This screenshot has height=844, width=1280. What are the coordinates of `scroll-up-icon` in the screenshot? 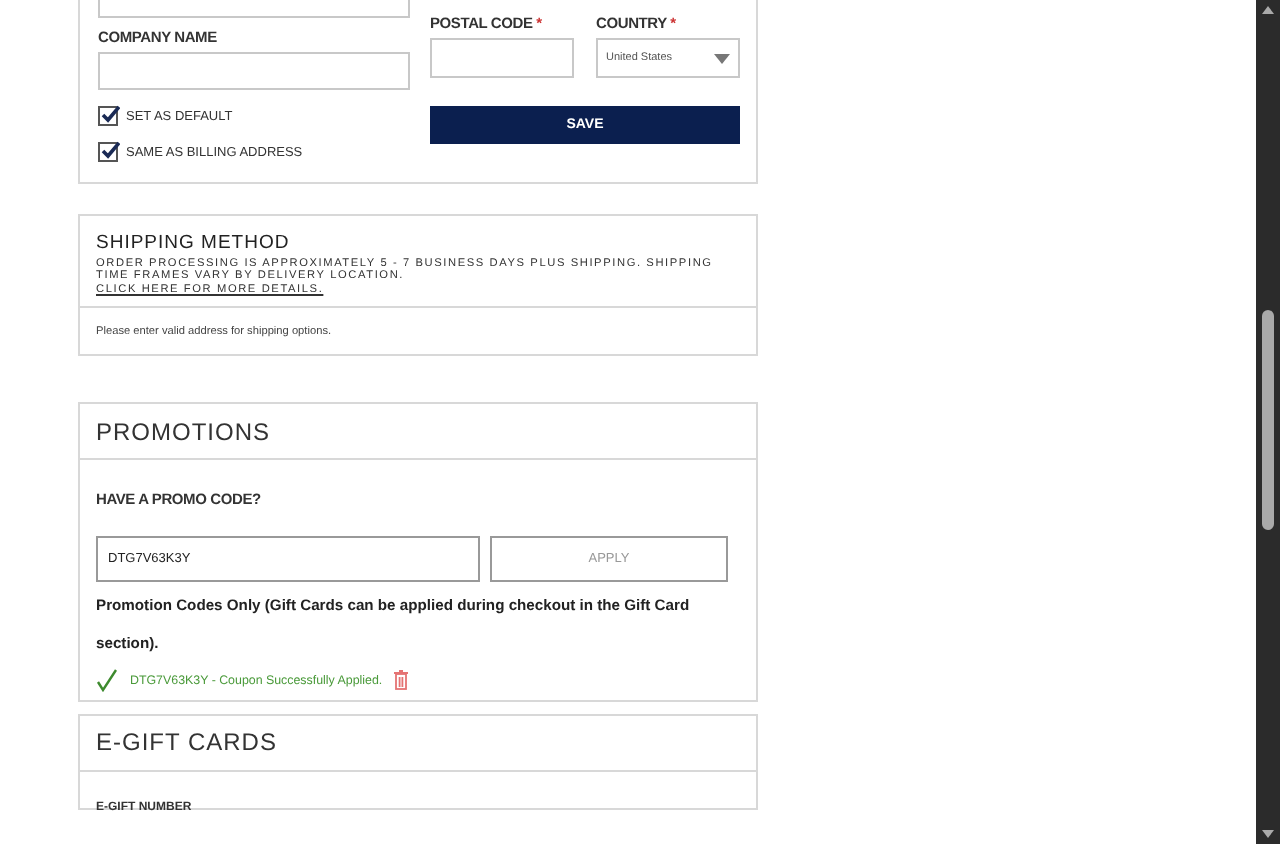 It's located at (1268, 10).